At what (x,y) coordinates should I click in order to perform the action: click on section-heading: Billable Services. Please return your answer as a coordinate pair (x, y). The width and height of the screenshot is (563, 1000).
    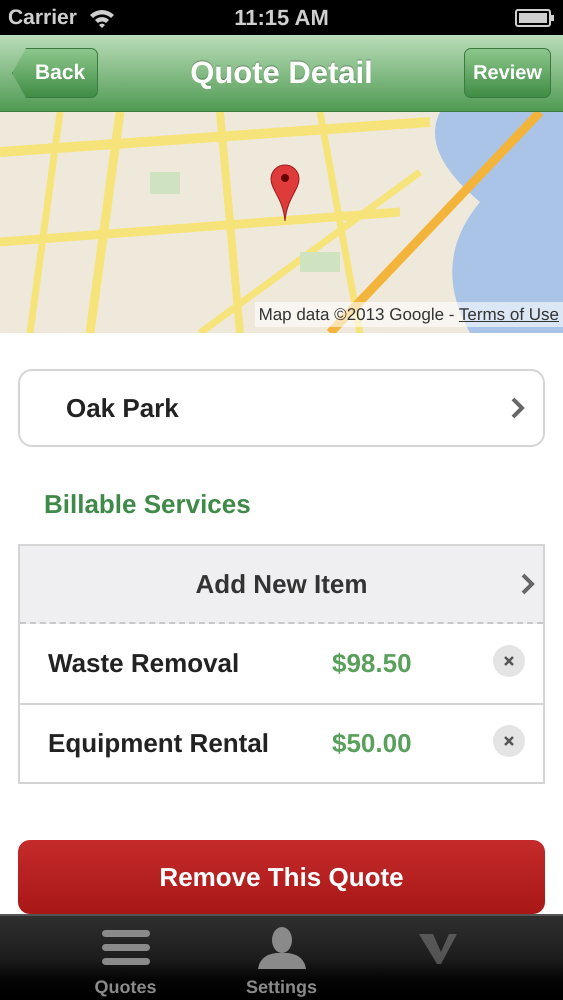
    Looking at the image, I should click on (148, 504).